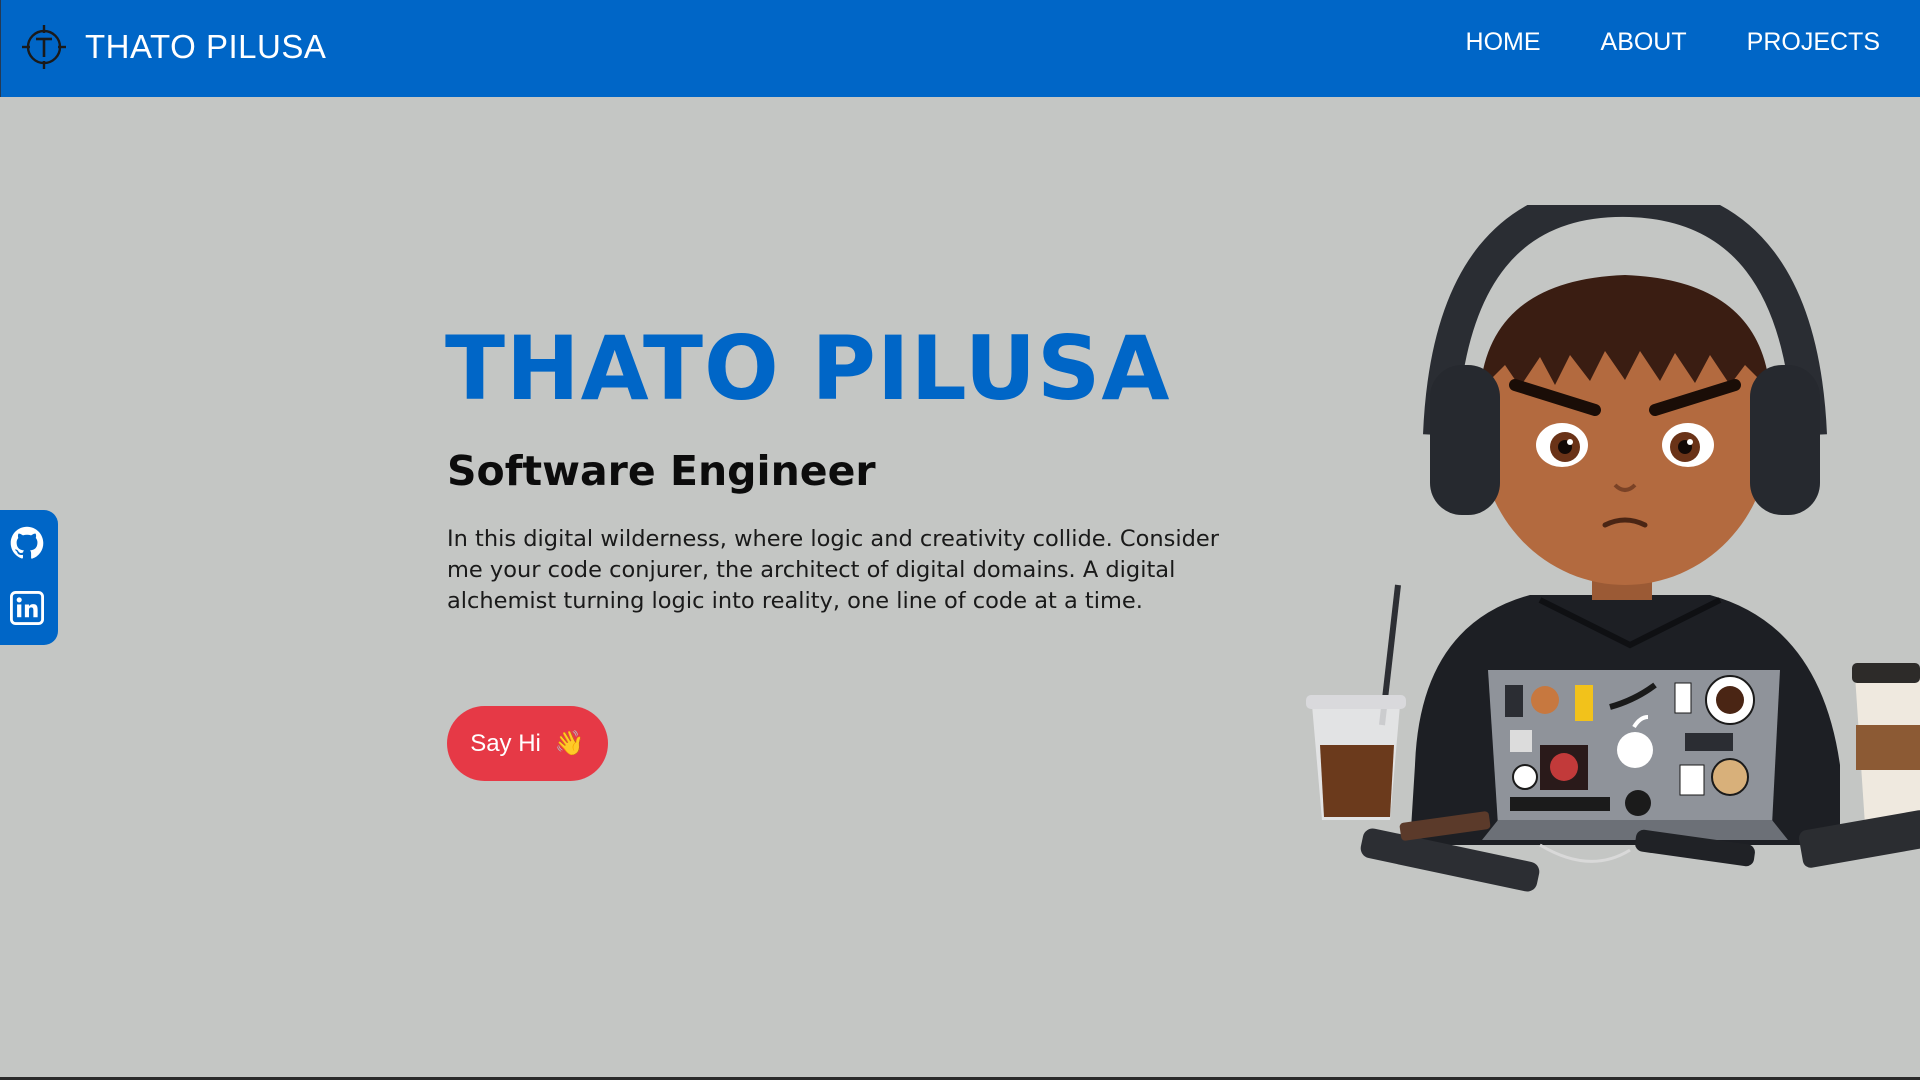 The image size is (1920, 1080). I want to click on hero-subtitle: Software Engineer, so click(661, 471).